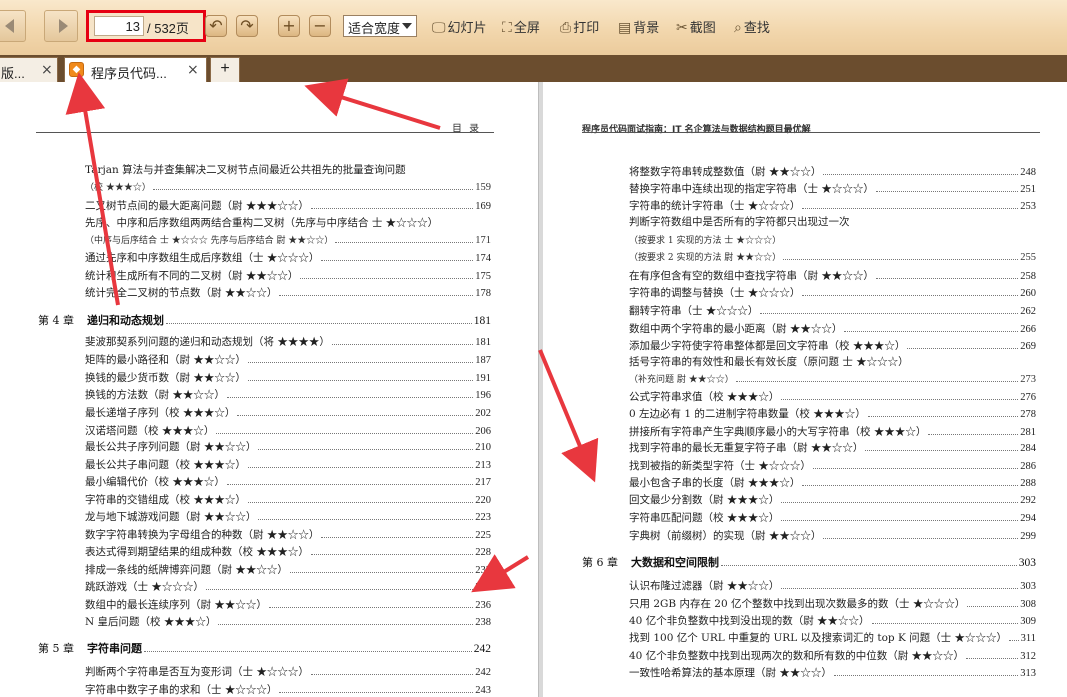 The width and height of the screenshot is (1067, 697). Describe the element at coordinates (579, 26) in the screenshot. I see `print-button: ⎙ 打印` at that location.